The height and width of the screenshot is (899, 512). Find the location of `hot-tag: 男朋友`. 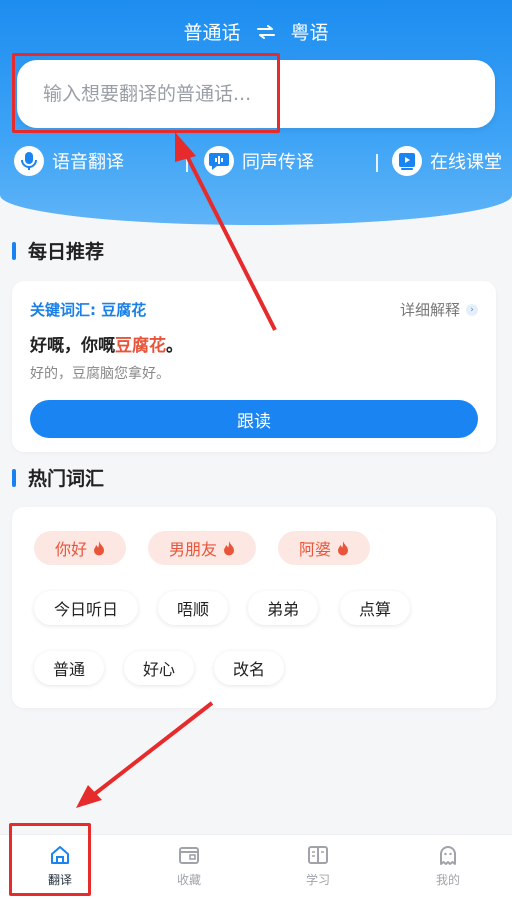

hot-tag: 男朋友 is located at coordinates (202, 548).